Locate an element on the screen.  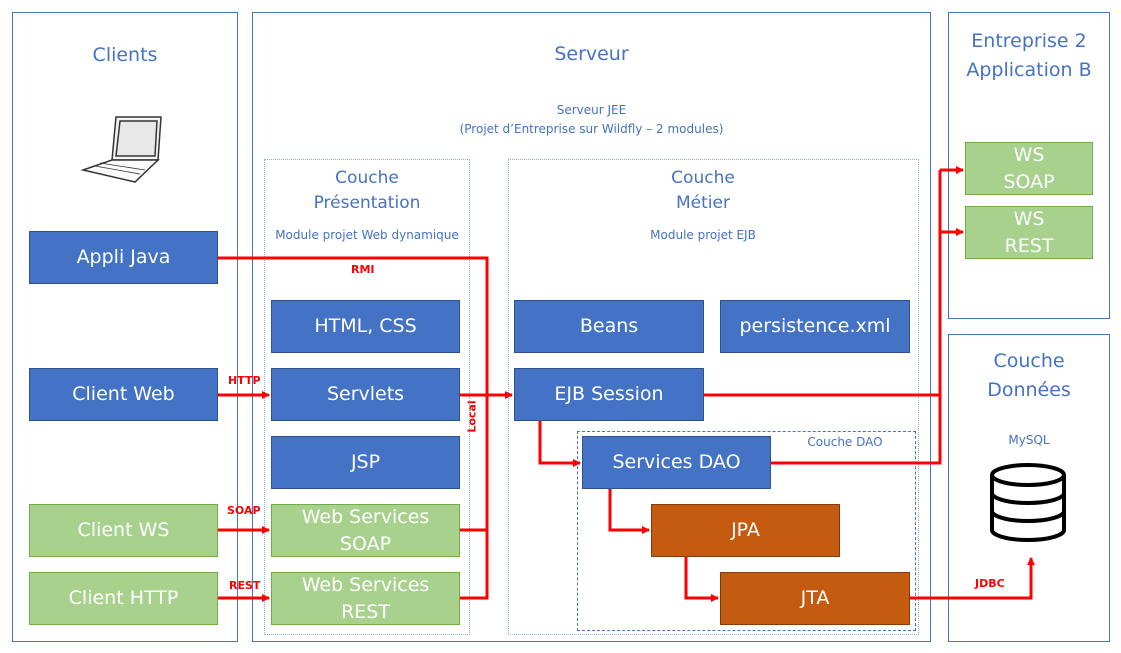
ejb-external-connector is located at coordinates (823, 283).